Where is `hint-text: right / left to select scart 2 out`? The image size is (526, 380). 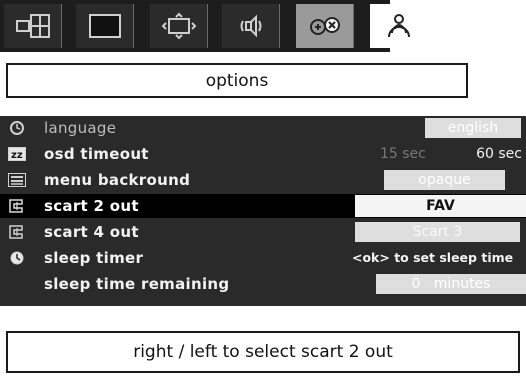
hint-text: right / left to select scart 2 out is located at coordinates (263, 352).